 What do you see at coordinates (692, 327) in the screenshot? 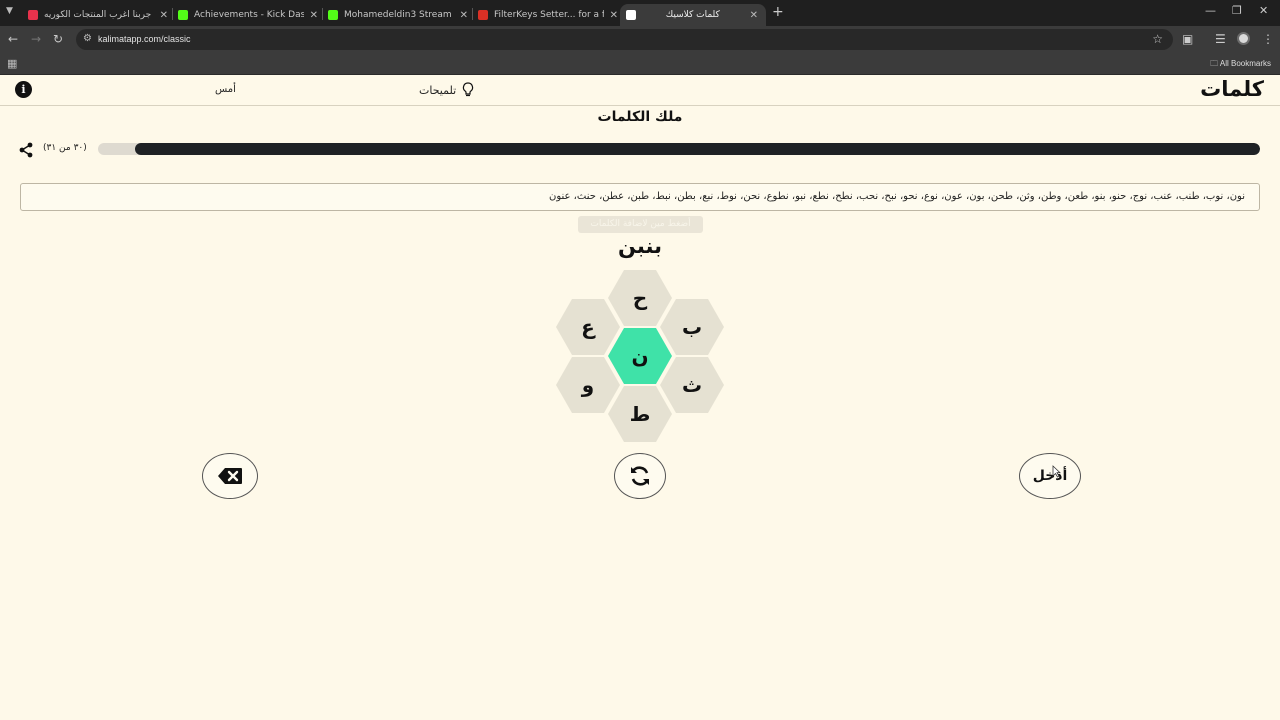
I see `letter-hex-top-right: ب` at bounding box center [692, 327].